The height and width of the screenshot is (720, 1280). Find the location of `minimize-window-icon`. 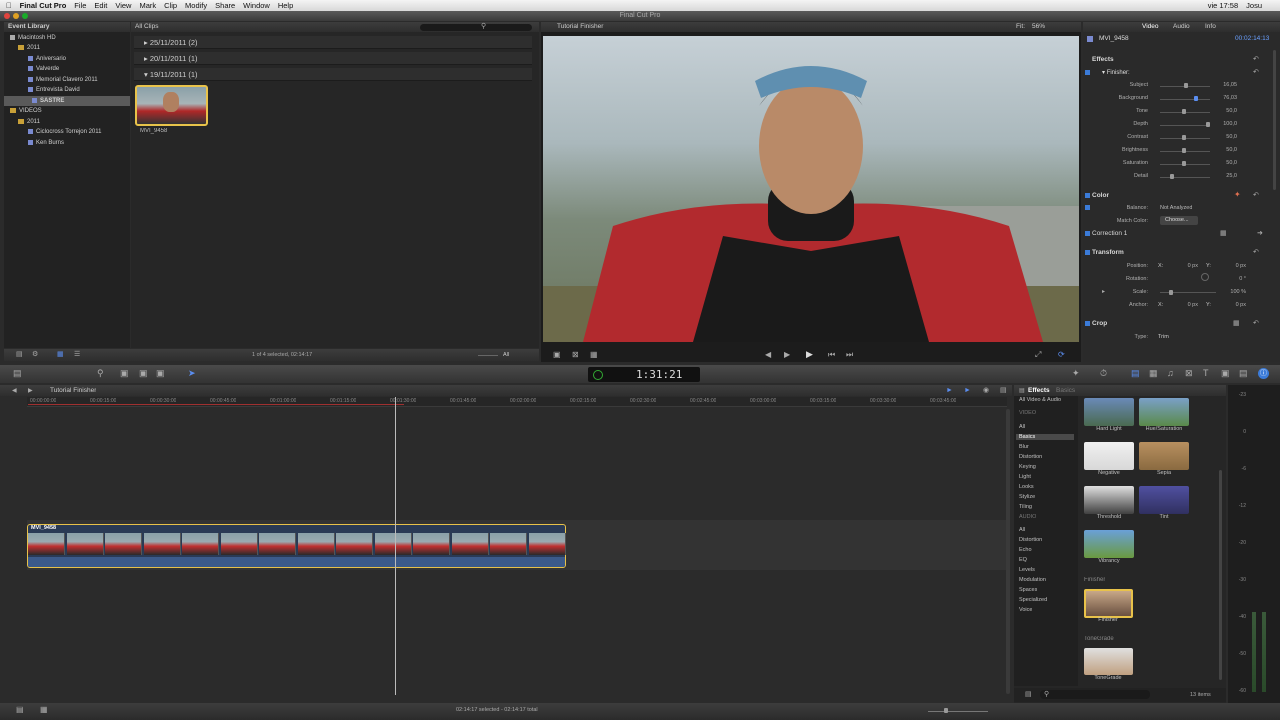

minimize-window-icon is located at coordinates (16, 16).